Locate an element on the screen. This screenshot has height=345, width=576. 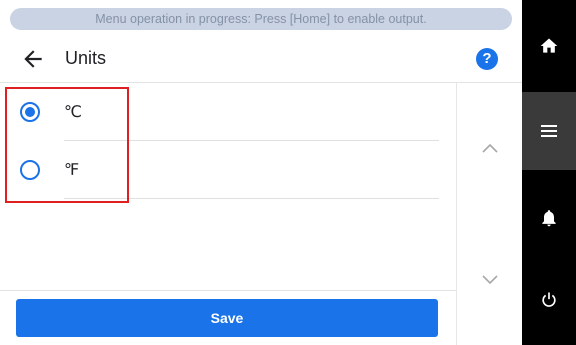
back-button is located at coordinates (33, 59).